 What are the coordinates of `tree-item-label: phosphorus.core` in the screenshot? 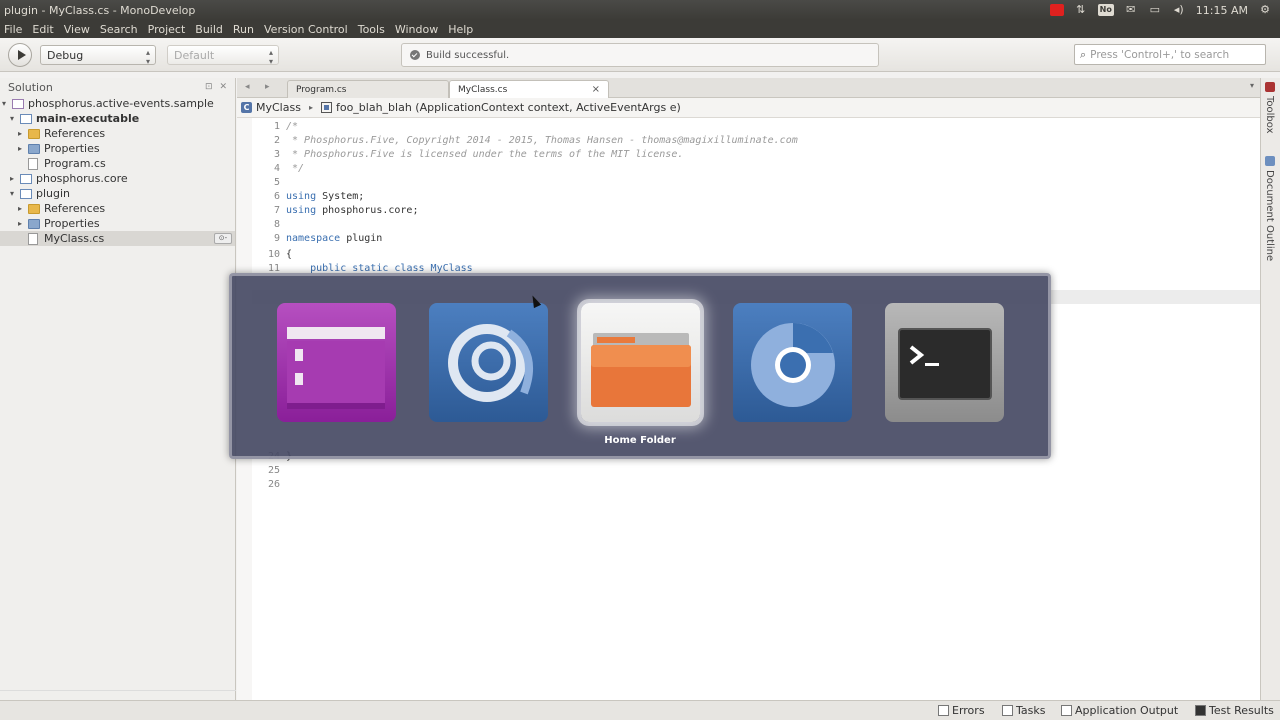 It's located at (82, 178).